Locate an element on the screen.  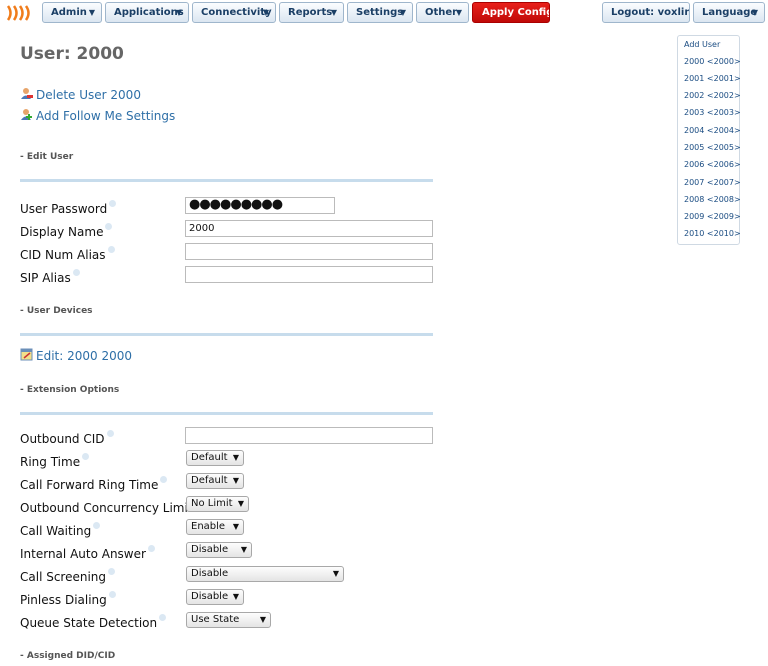
section-edit-user: - Edit User is located at coordinates (47, 157).